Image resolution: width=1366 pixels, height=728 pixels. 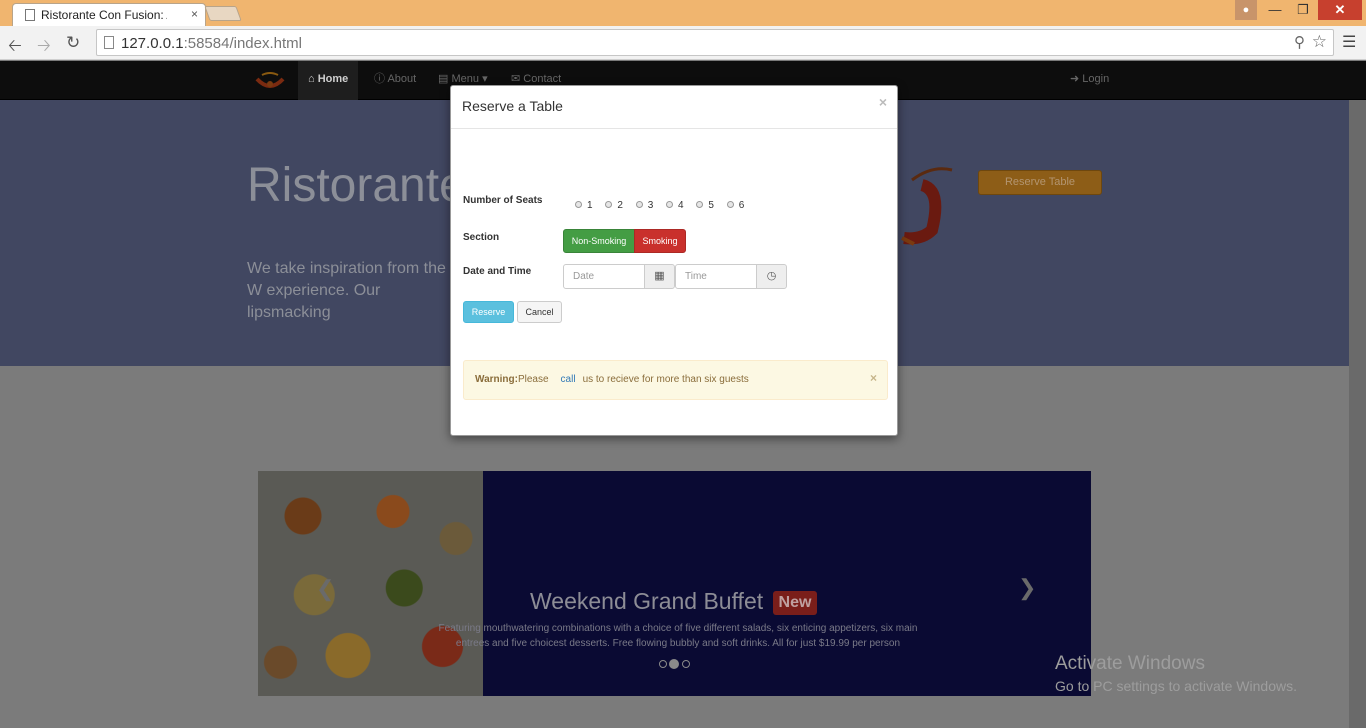 I want to click on restaurant-logo, so click(x=927, y=206).